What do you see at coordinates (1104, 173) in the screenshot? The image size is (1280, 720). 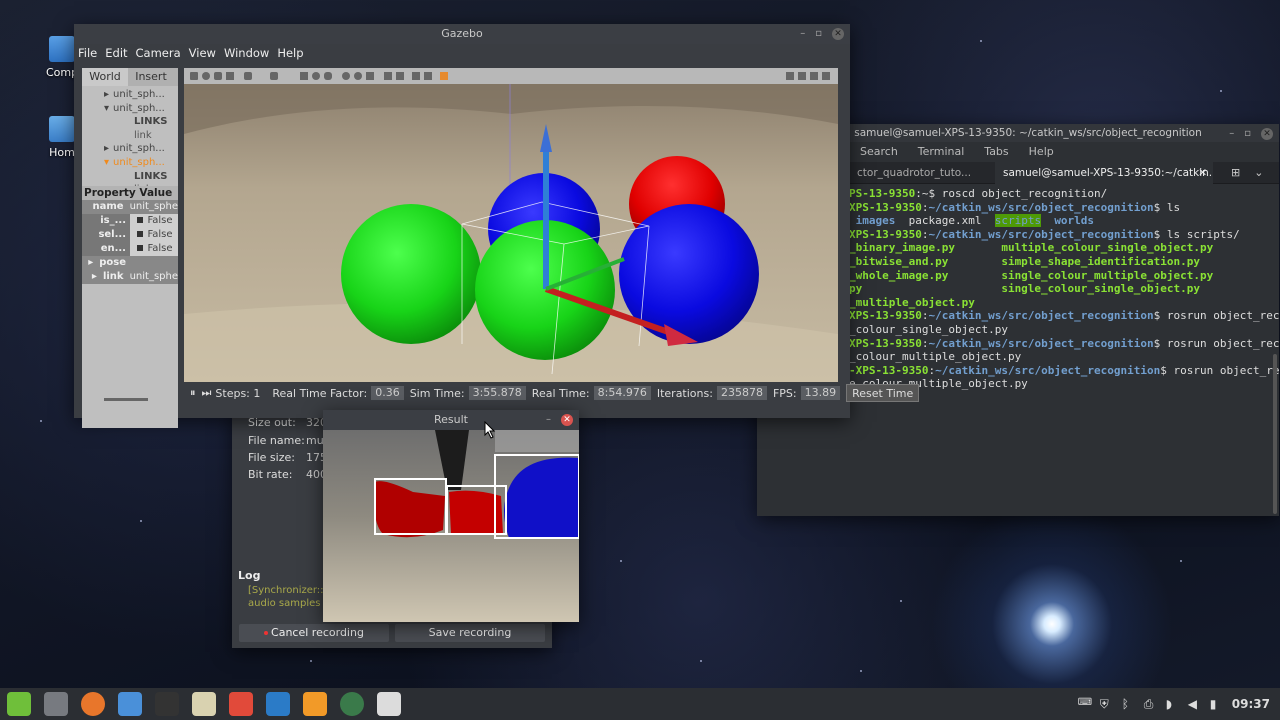 I see `tab-object-recognition: samuel@samuel-XPS-13-9350:~/catkin... ✕` at bounding box center [1104, 173].